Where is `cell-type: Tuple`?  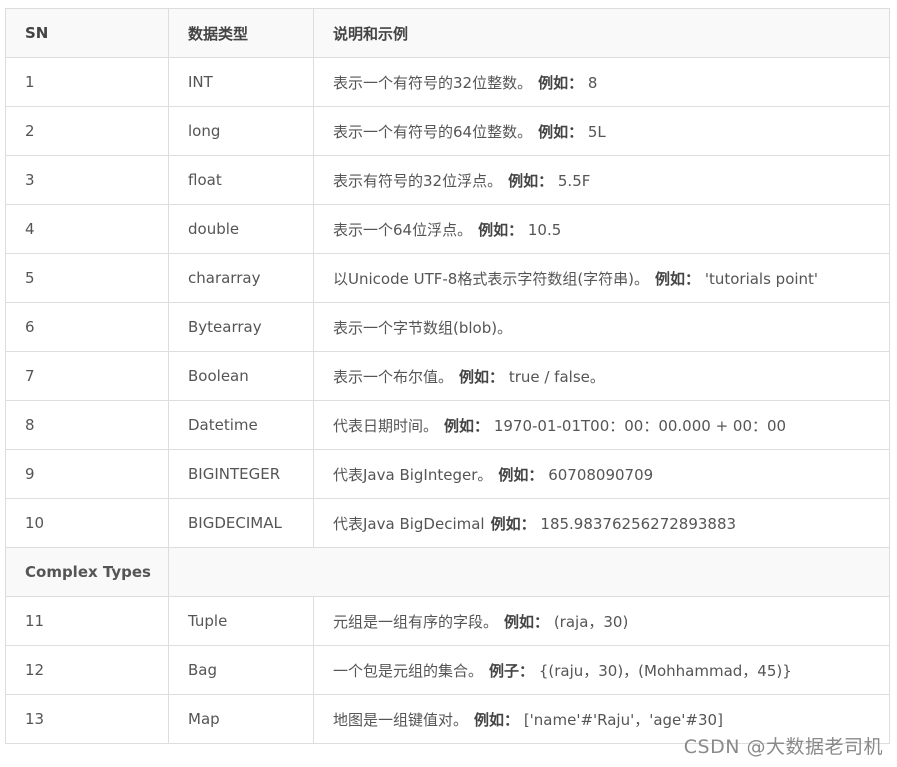
cell-type: Tuple is located at coordinates (241, 621).